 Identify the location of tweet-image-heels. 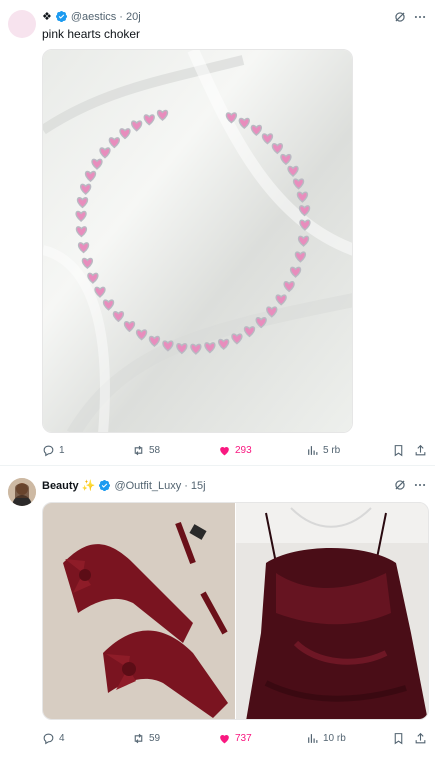
(139, 611).